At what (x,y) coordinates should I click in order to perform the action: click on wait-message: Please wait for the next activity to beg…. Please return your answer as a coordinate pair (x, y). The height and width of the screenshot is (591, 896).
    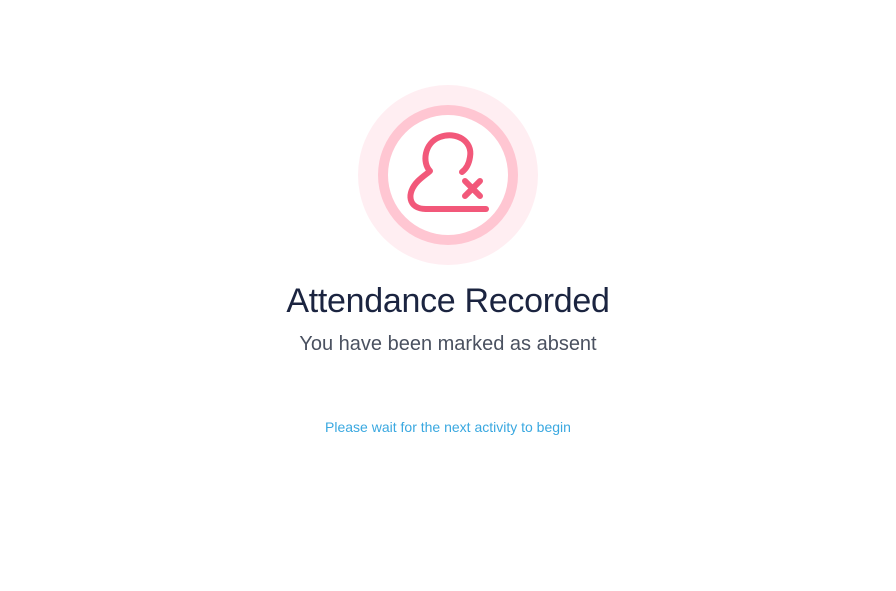
    Looking at the image, I should click on (448, 427).